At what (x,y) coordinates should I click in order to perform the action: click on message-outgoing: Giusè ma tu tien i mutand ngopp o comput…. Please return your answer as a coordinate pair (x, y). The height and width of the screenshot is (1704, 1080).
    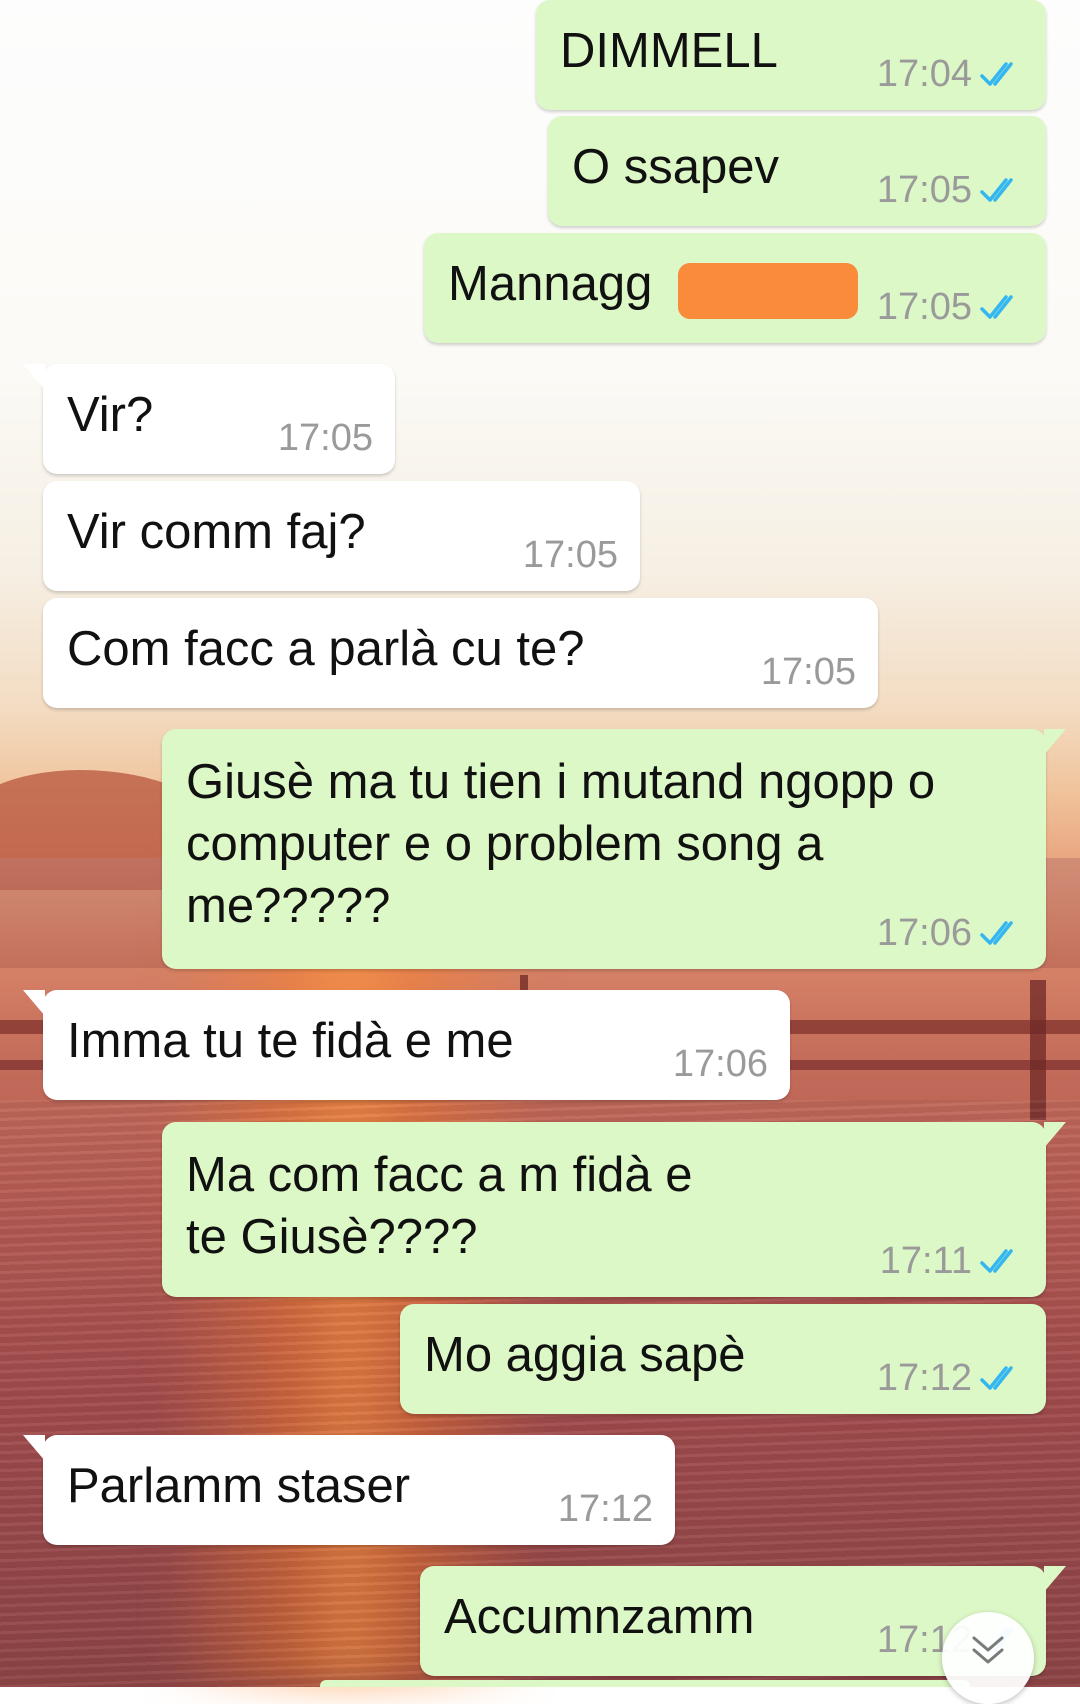
    Looking at the image, I should click on (614, 849).